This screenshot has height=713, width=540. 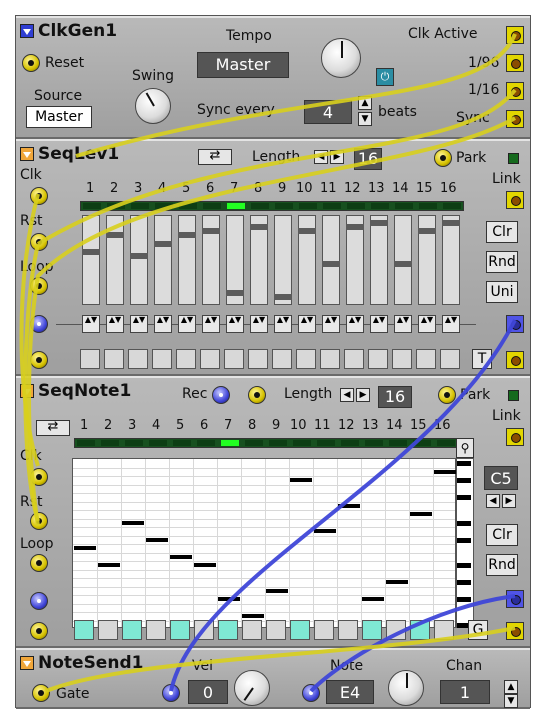 What do you see at coordinates (59, 117) in the screenshot?
I see `source-select: Master` at bounding box center [59, 117].